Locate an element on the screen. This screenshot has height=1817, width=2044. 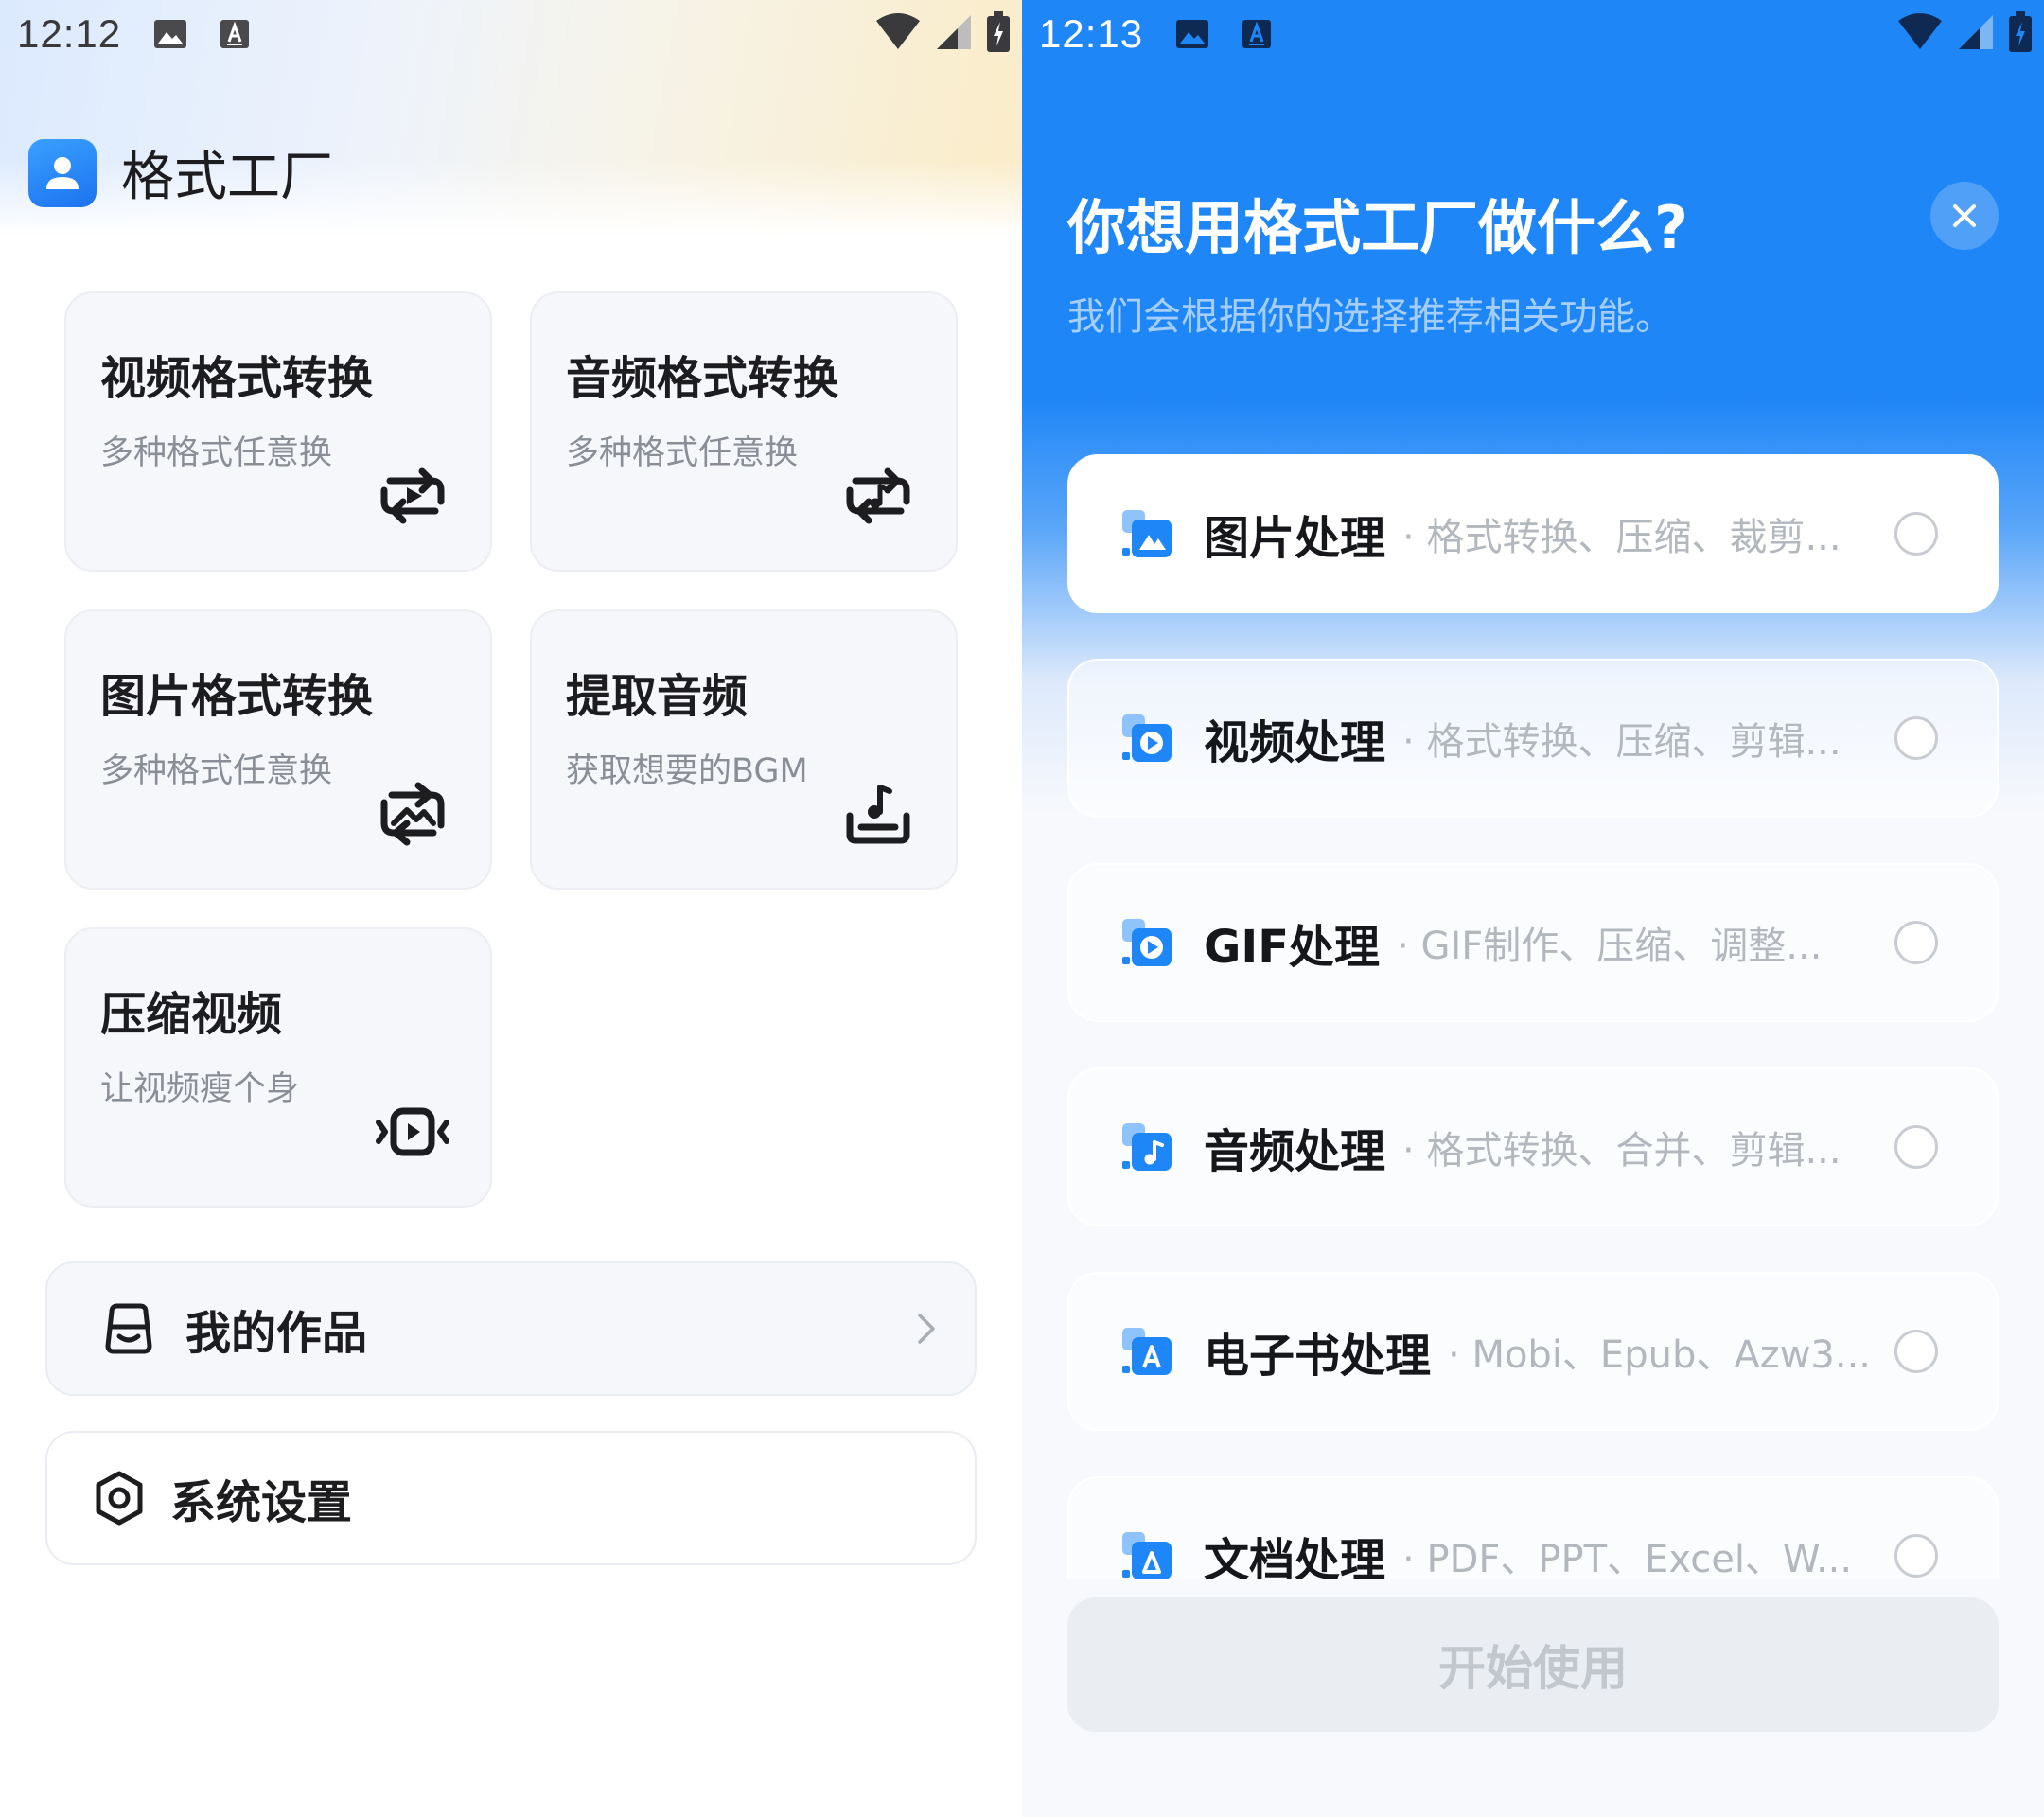
card-title: 提取音频 is located at coordinates (657, 697).